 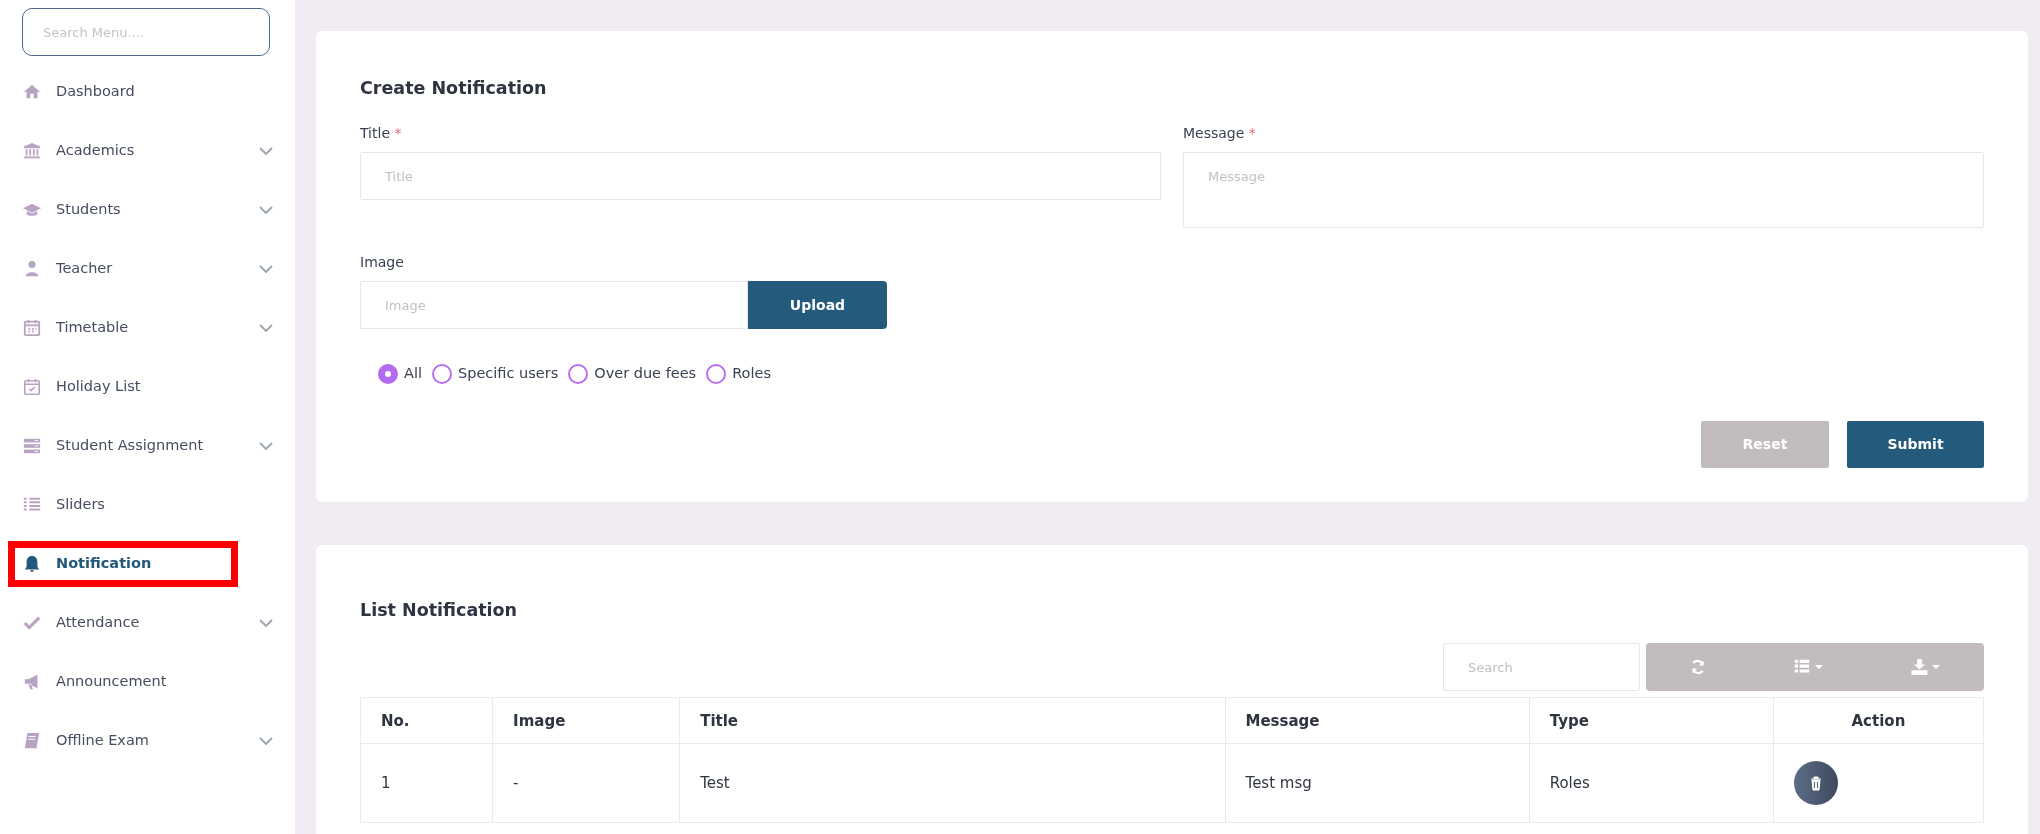 I want to click on image-field: Image, so click(x=554, y=305).